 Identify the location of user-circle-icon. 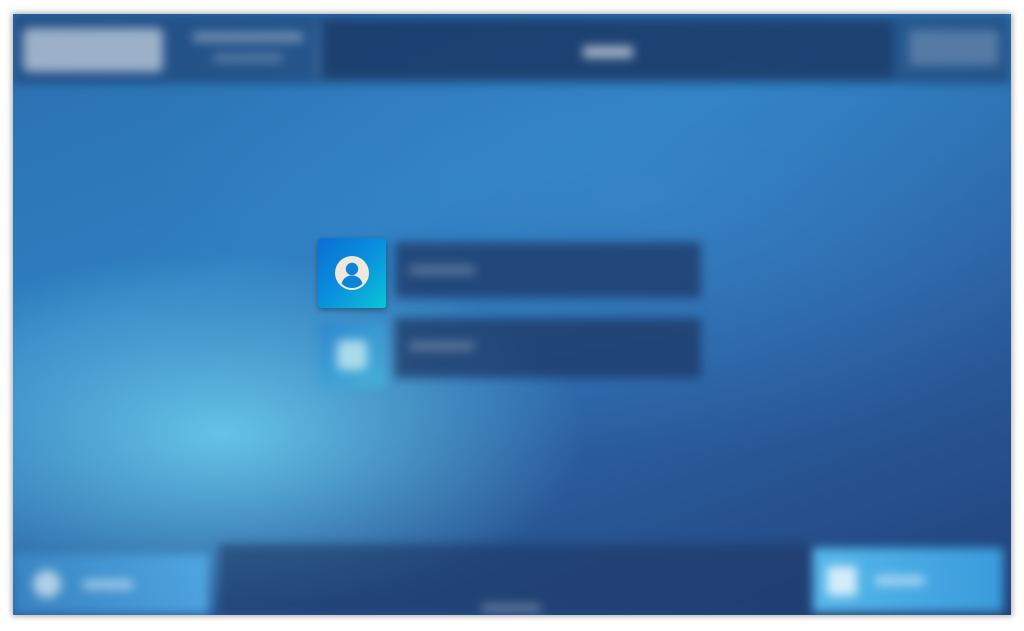
(352, 273).